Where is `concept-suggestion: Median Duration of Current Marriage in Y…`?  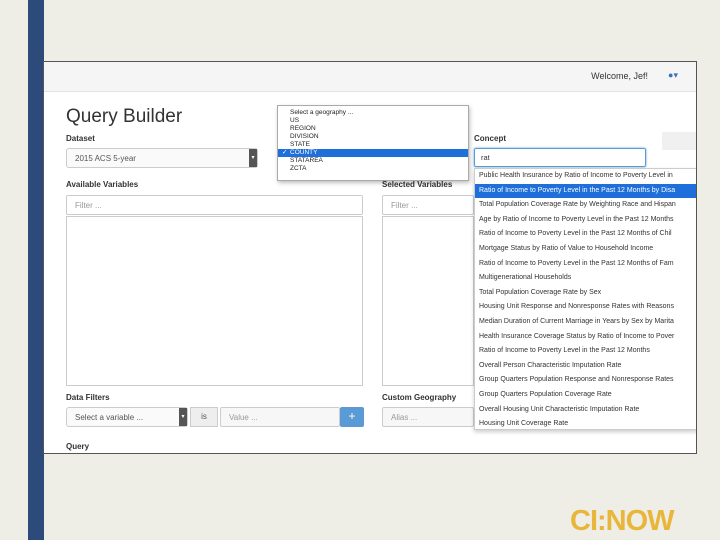 concept-suggestion: Median Duration of Current Marriage in Y… is located at coordinates (585, 322).